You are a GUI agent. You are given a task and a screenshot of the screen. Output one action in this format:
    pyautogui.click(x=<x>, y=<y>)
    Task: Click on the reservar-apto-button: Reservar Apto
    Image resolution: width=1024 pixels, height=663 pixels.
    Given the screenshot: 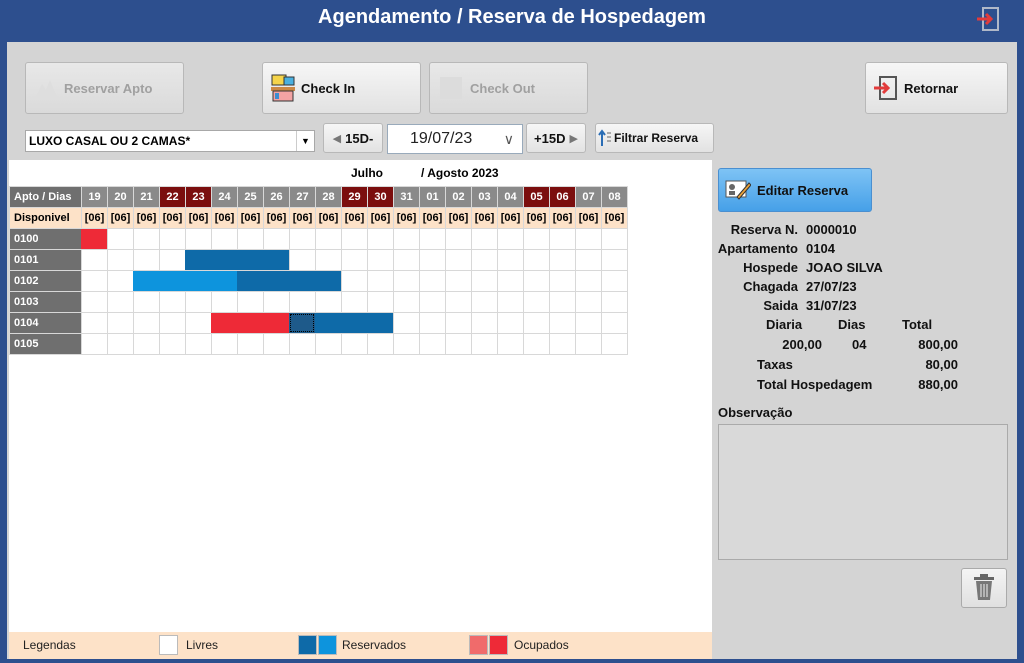 What is the action you would take?
    pyautogui.click(x=104, y=88)
    